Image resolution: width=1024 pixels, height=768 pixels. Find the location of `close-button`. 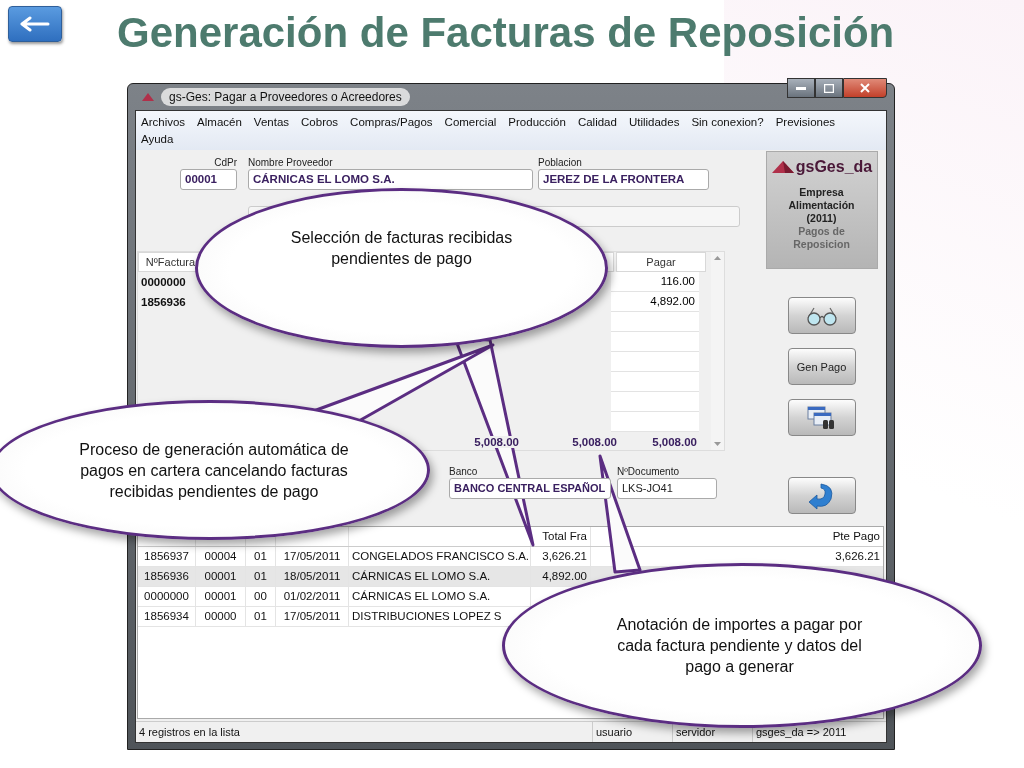

close-button is located at coordinates (865, 88).